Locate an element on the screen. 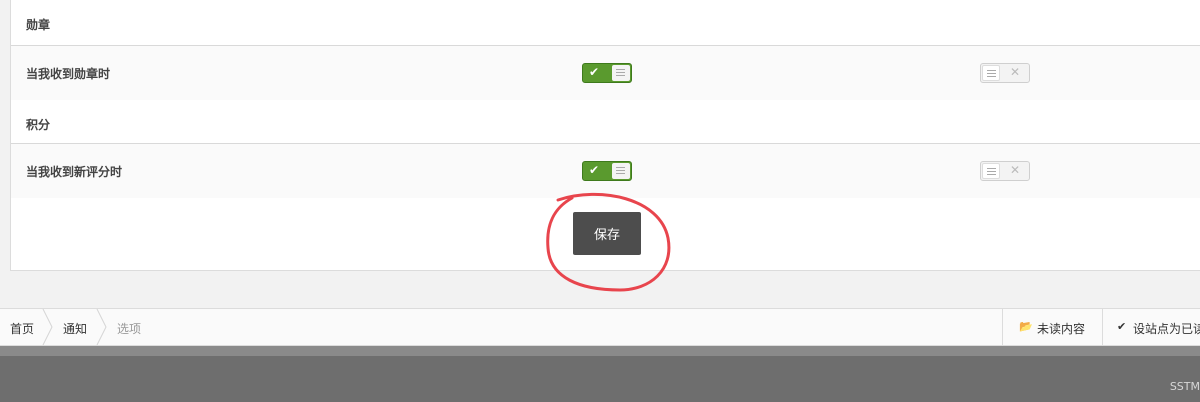 This screenshot has height=402, width=1200. footer-decorative-strip is located at coordinates (600, 351).